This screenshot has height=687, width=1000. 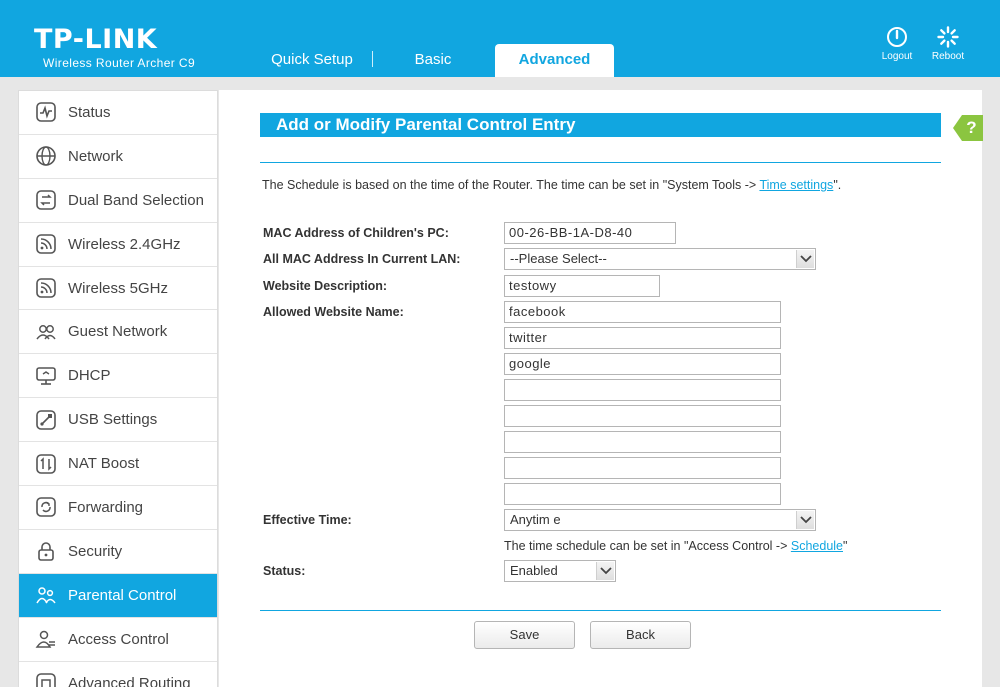 What do you see at coordinates (333, 312) in the screenshot?
I see `allowed-website-label: Allowed Website Name:` at bounding box center [333, 312].